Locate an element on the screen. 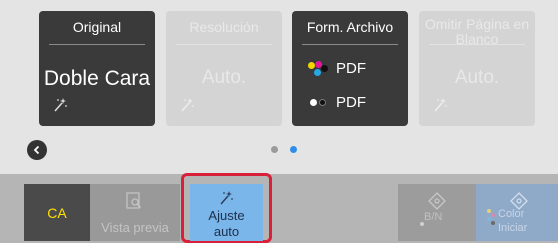  resolution-card: Resolución Auto. is located at coordinates (224, 68).